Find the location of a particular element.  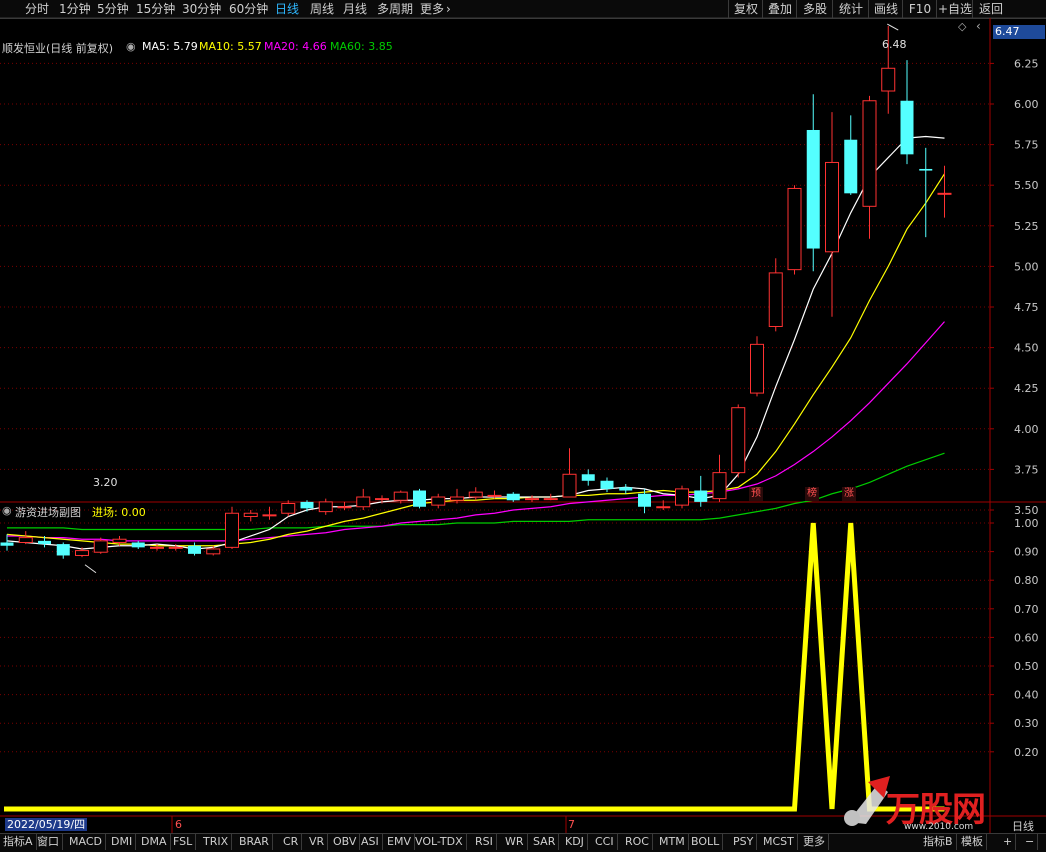

annotation-billboard: 榜 is located at coordinates (812, 494).